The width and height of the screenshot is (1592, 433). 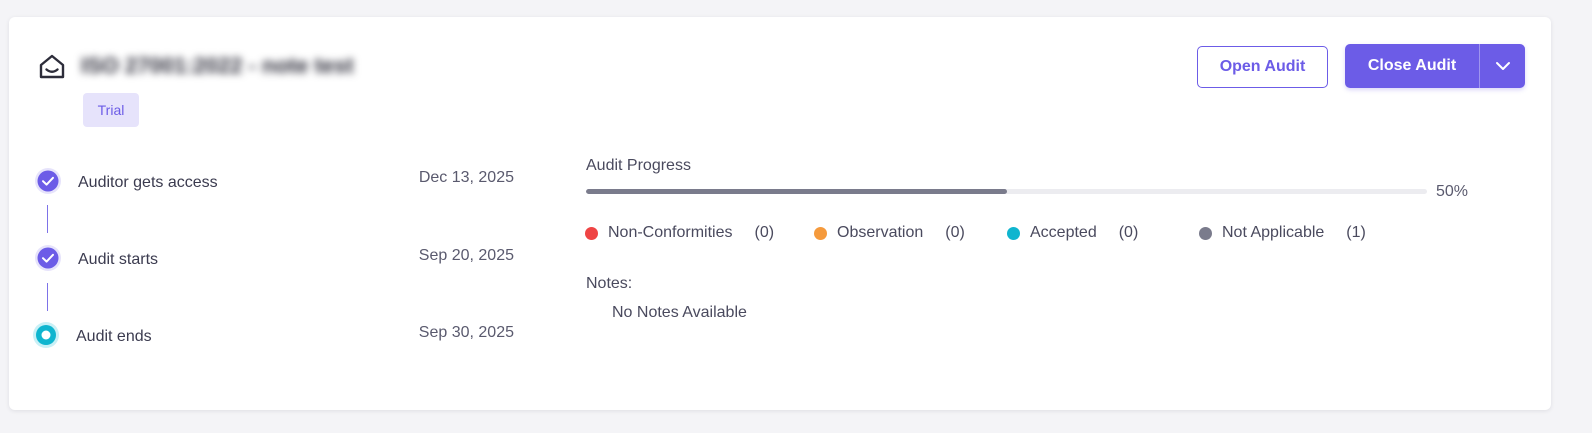 What do you see at coordinates (679, 312) in the screenshot?
I see `notes-empty-text: No Notes Available` at bounding box center [679, 312].